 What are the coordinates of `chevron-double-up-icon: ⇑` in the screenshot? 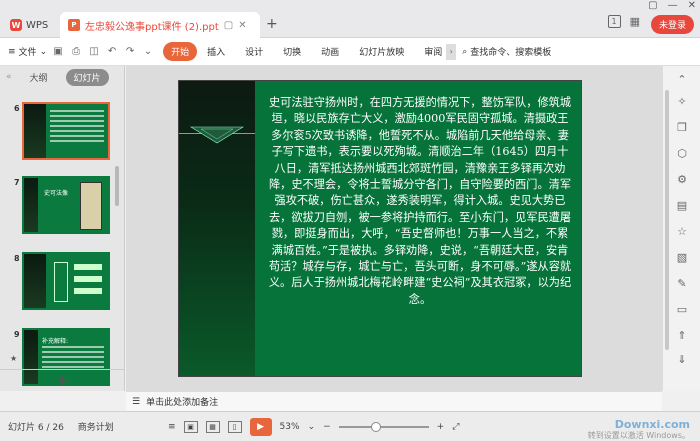 It's located at (682, 335).